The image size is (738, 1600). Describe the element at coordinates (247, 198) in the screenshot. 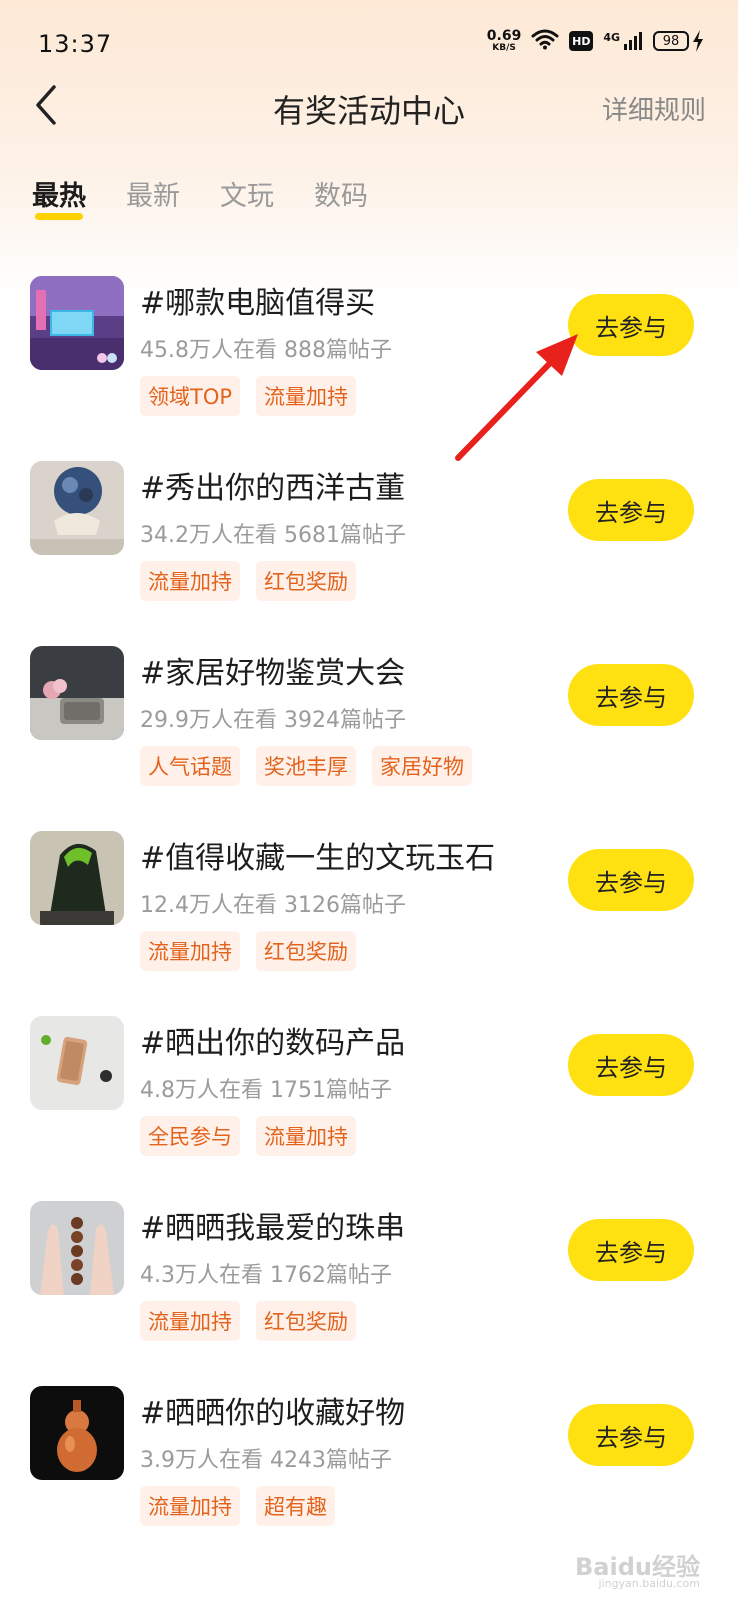

I see `tab-collectibles: 文玩` at that location.